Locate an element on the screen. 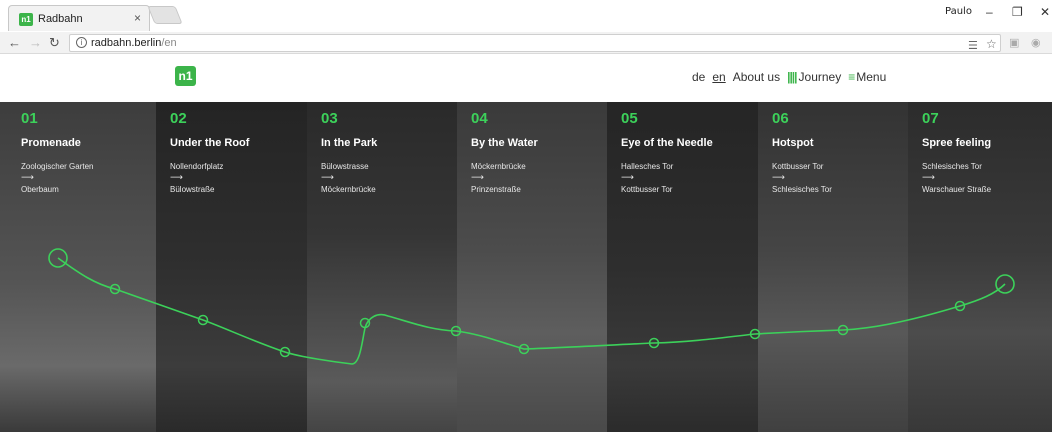  star-icon: ☆ is located at coordinates (991, 44).